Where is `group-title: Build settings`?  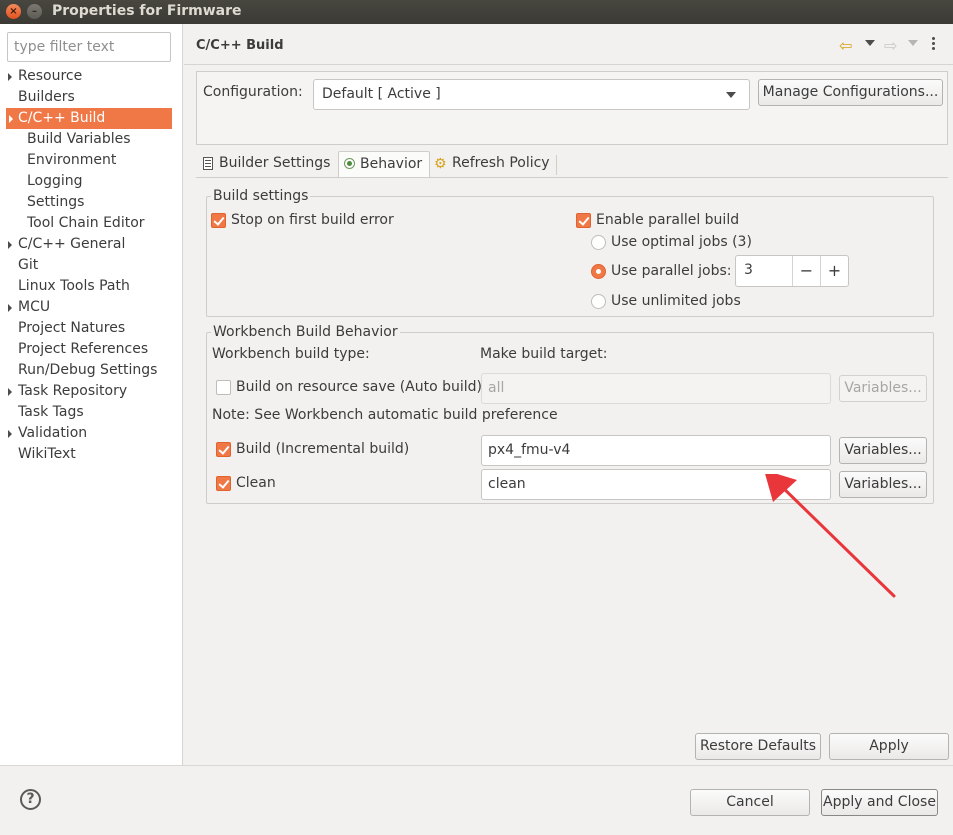 group-title: Build settings is located at coordinates (261, 196).